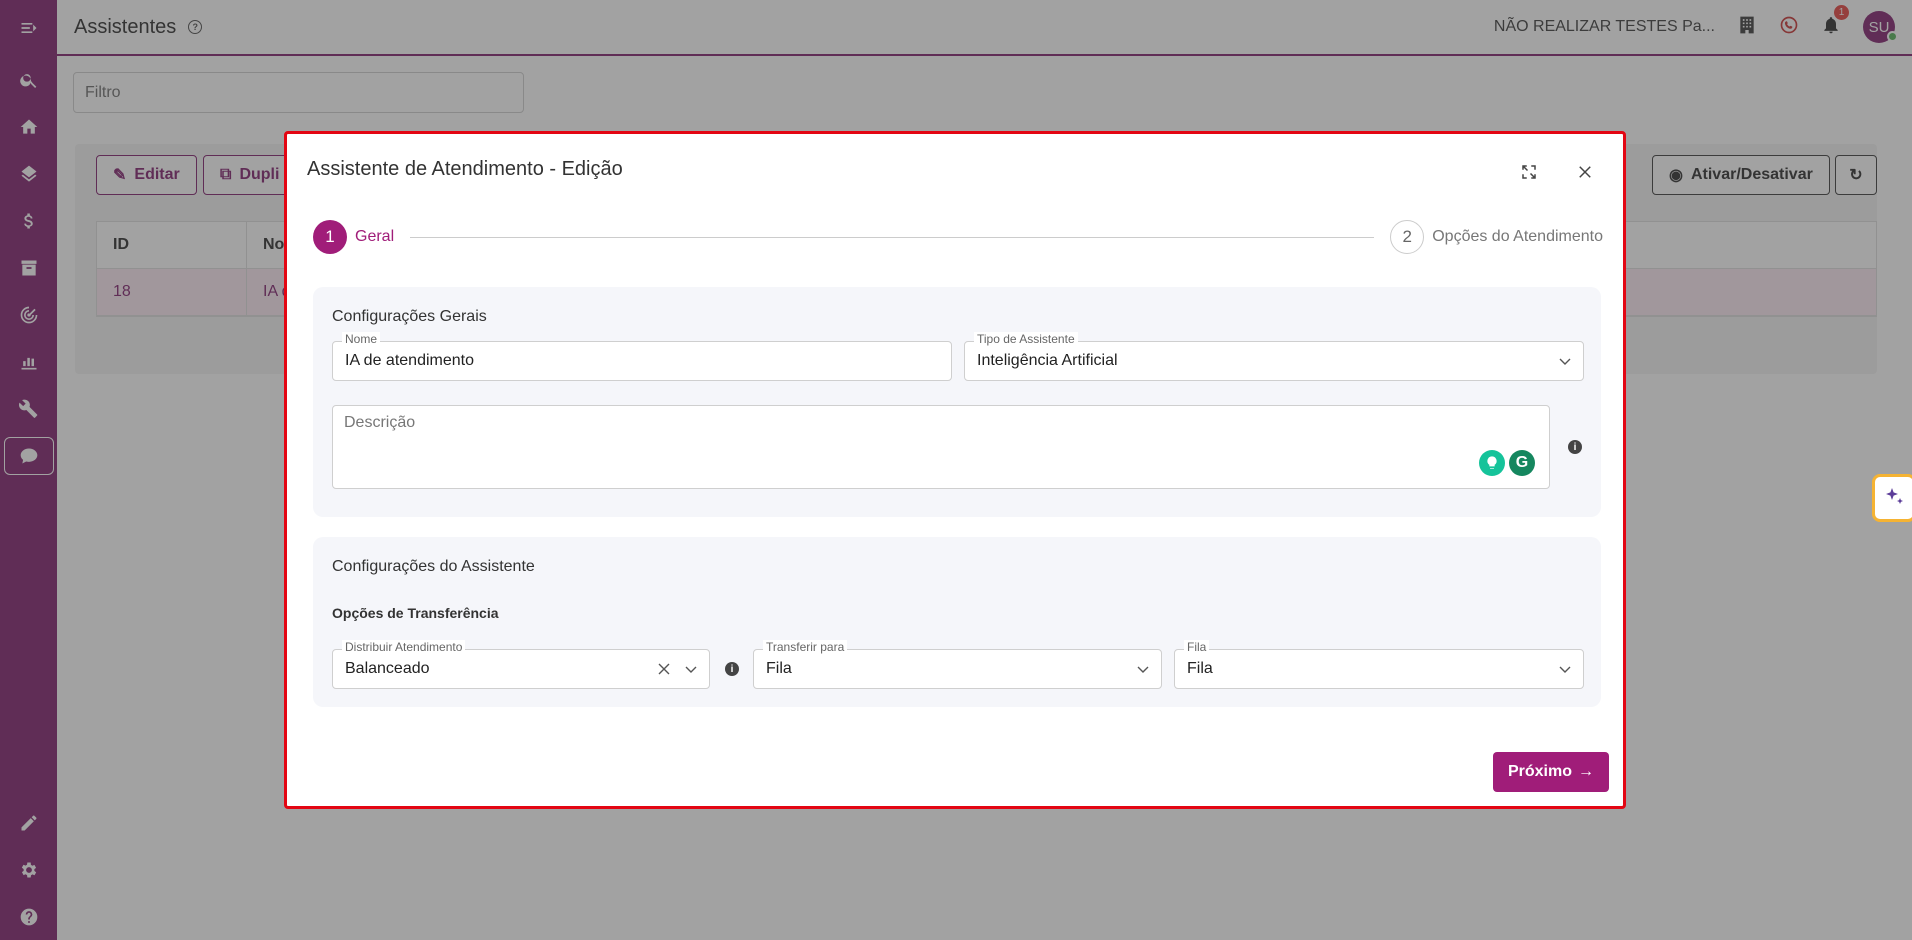 This screenshot has height=940, width=1912. What do you see at coordinates (1200, 668) in the screenshot?
I see `queue-value: Fila` at bounding box center [1200, 668].